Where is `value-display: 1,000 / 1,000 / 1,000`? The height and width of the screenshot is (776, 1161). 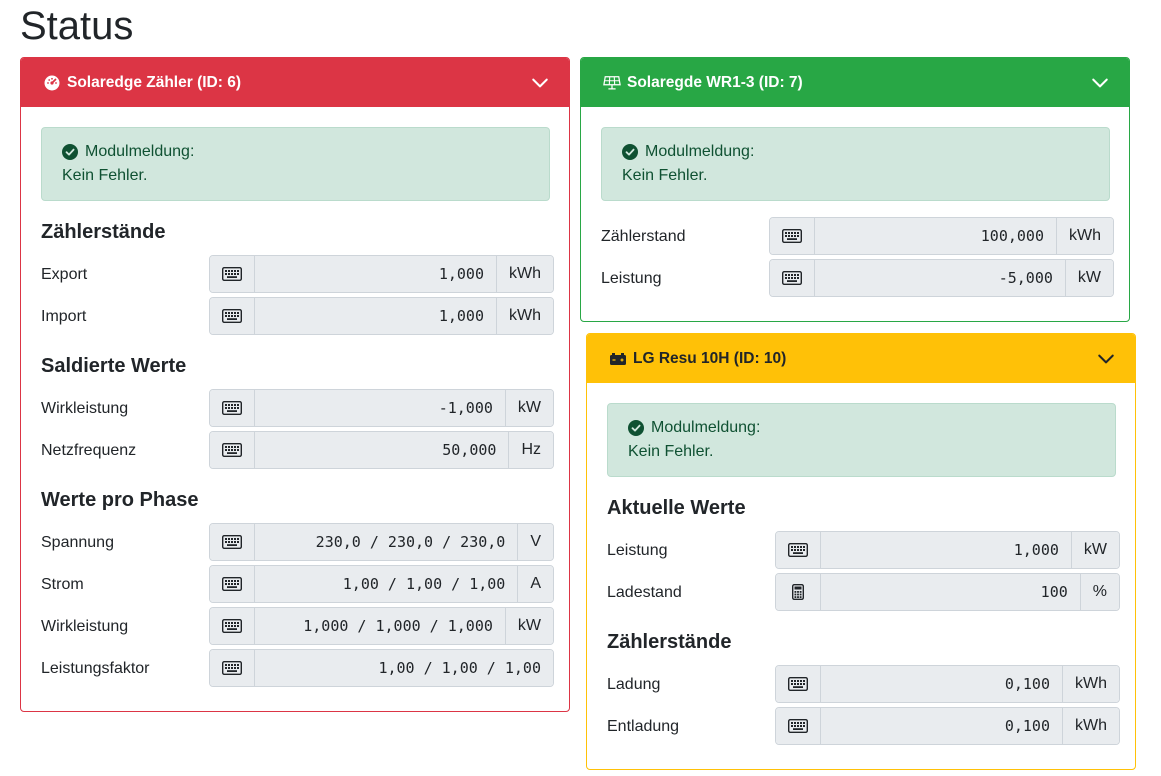
value-display: 1,000 / 1,000 / 1,000 is located at coordinates (380, 626).